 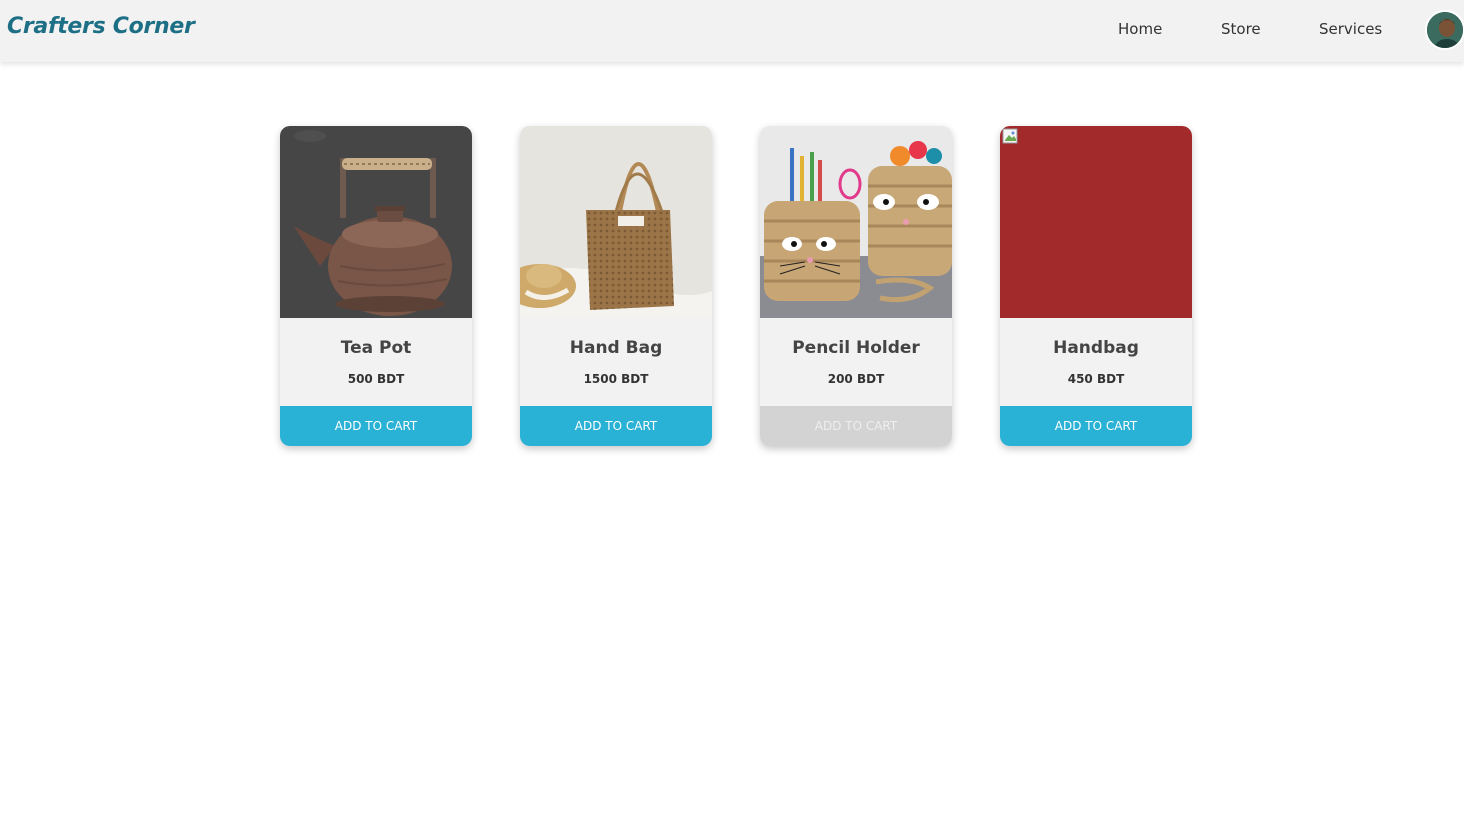 What do you see at coordinates (856, 379) in the screenshot?
I see `product-price: 200 BDT` at bounding box center [856, 379].